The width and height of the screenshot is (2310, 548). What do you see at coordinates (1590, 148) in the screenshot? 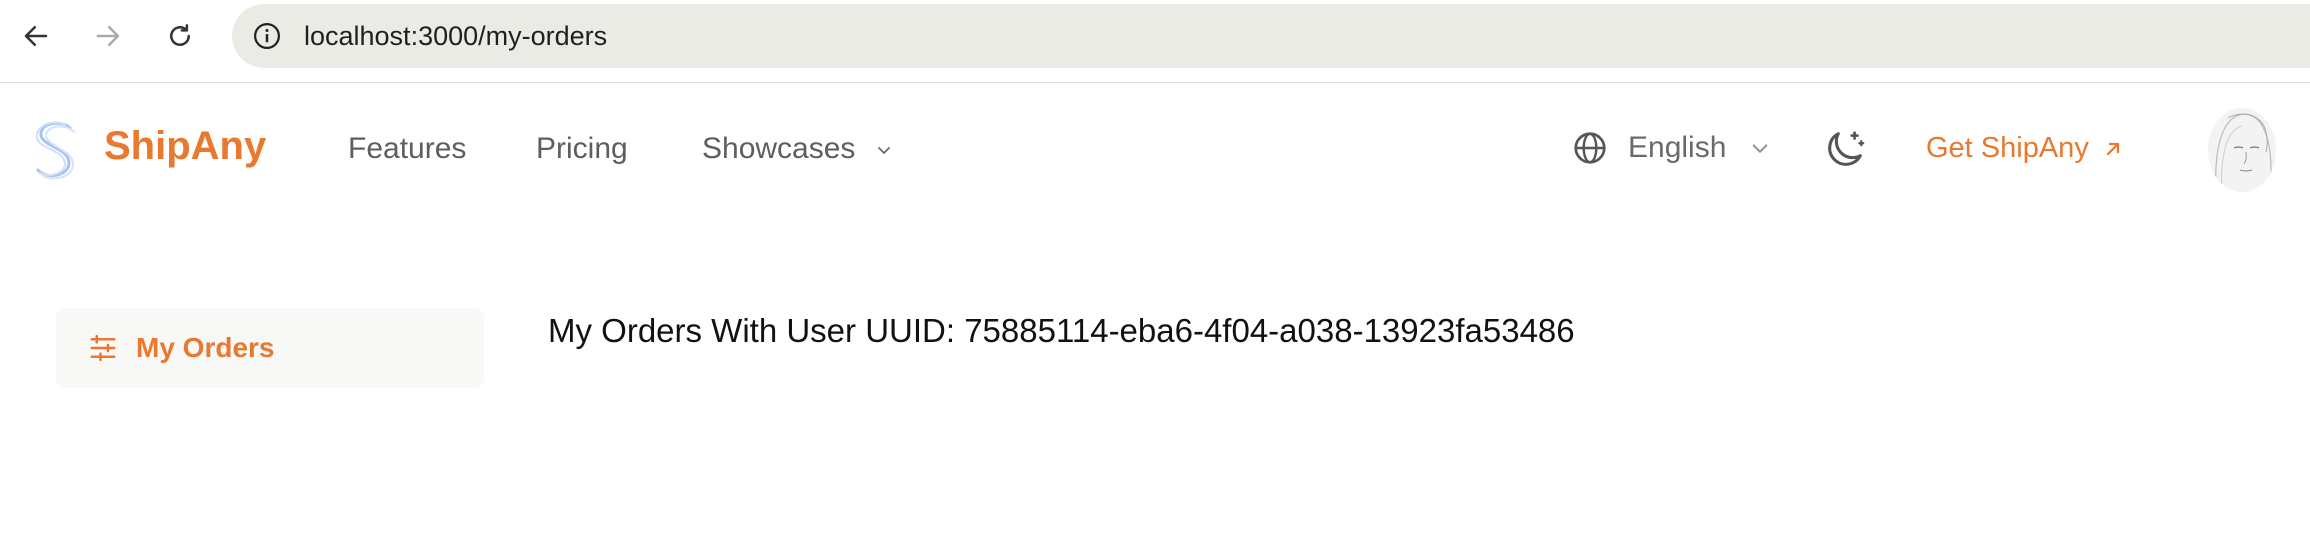
I see `globe-icon` at bounding box center [1590, 148].